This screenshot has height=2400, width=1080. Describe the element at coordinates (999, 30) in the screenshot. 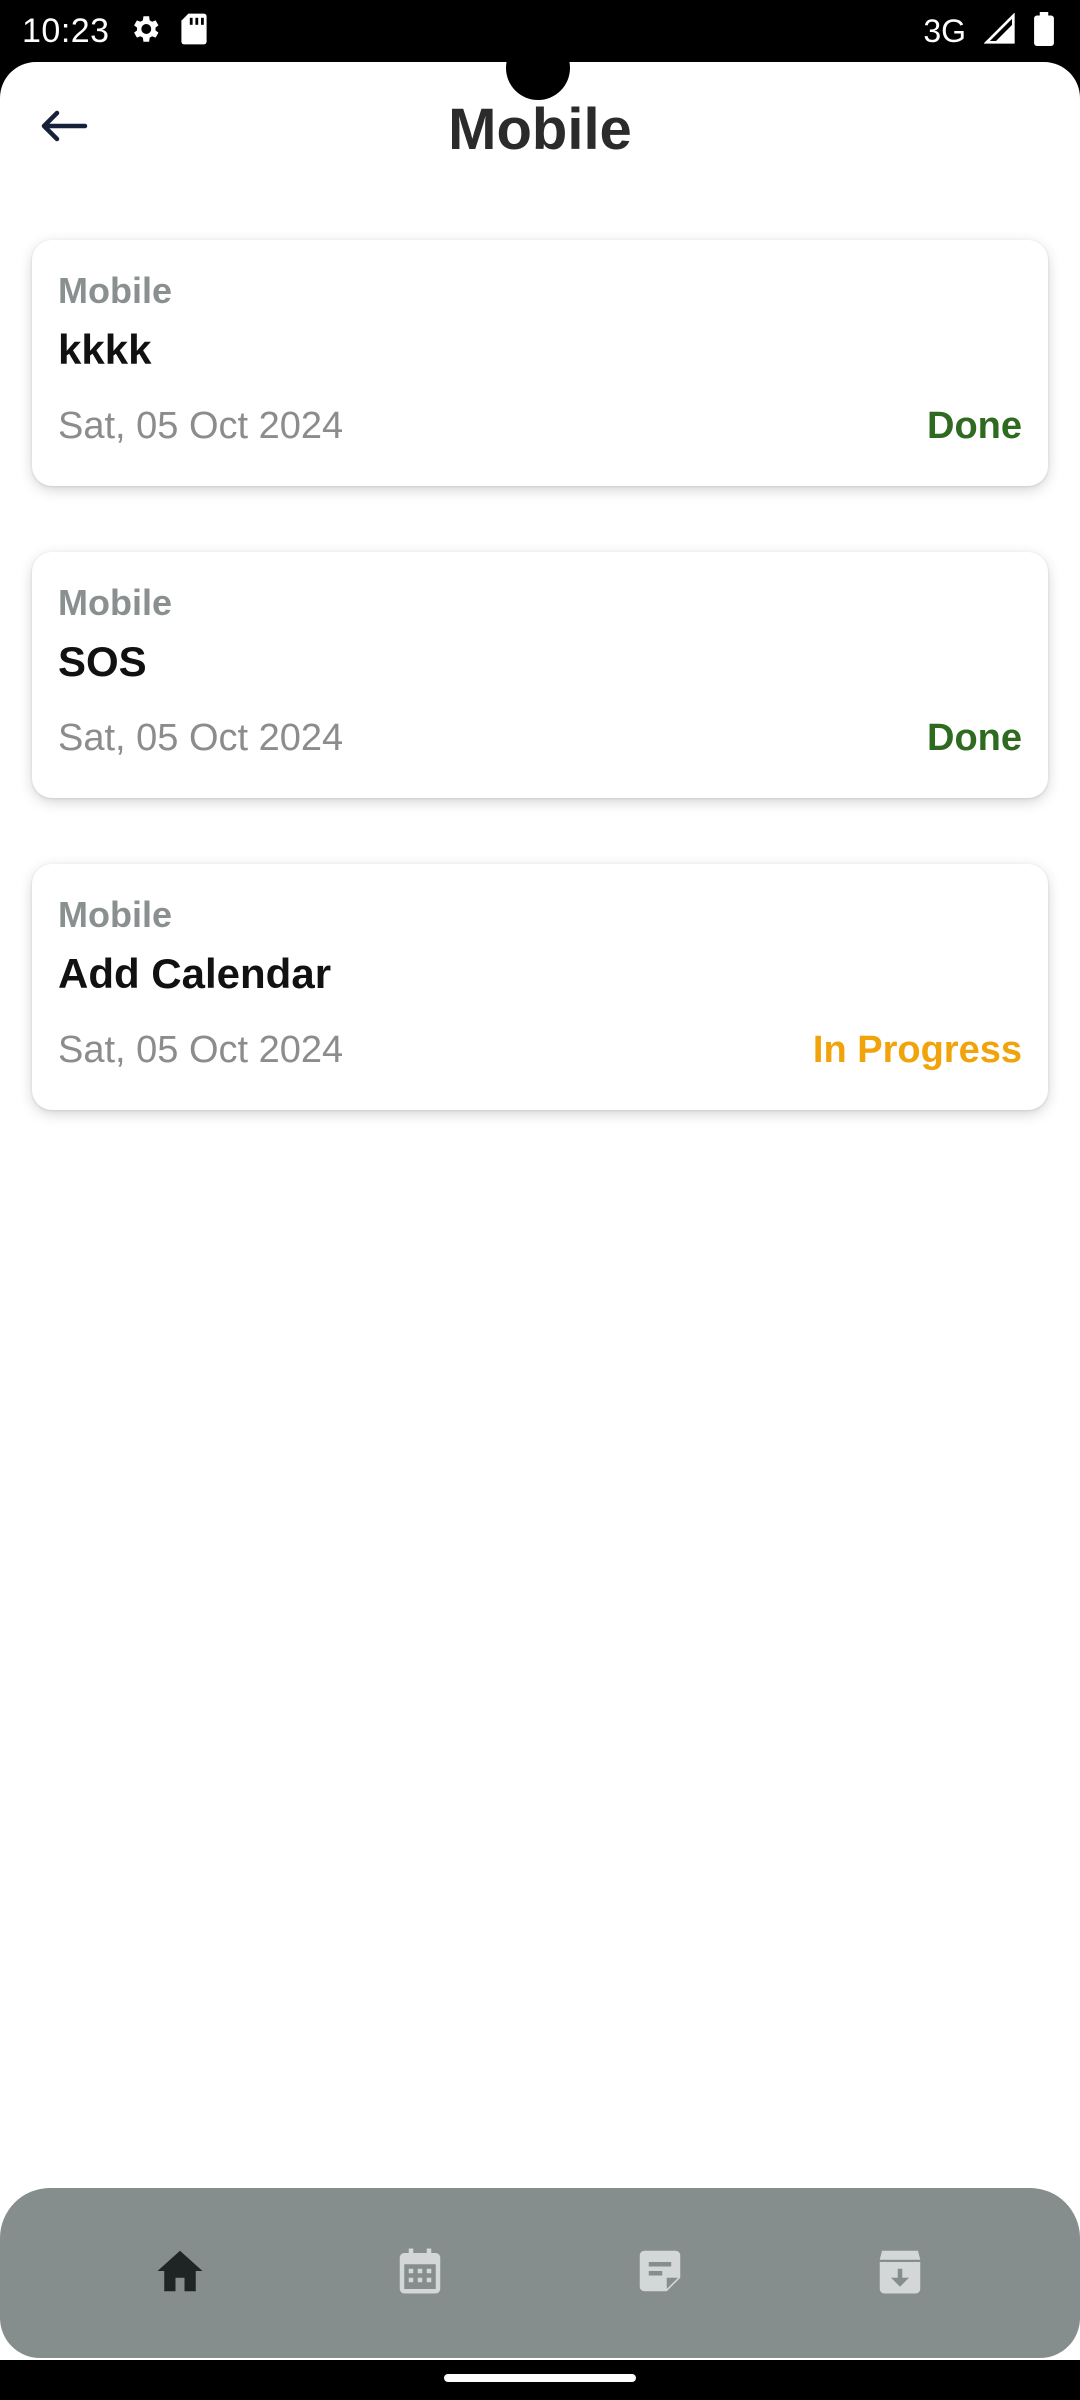

I see `signal-icon` at that location.